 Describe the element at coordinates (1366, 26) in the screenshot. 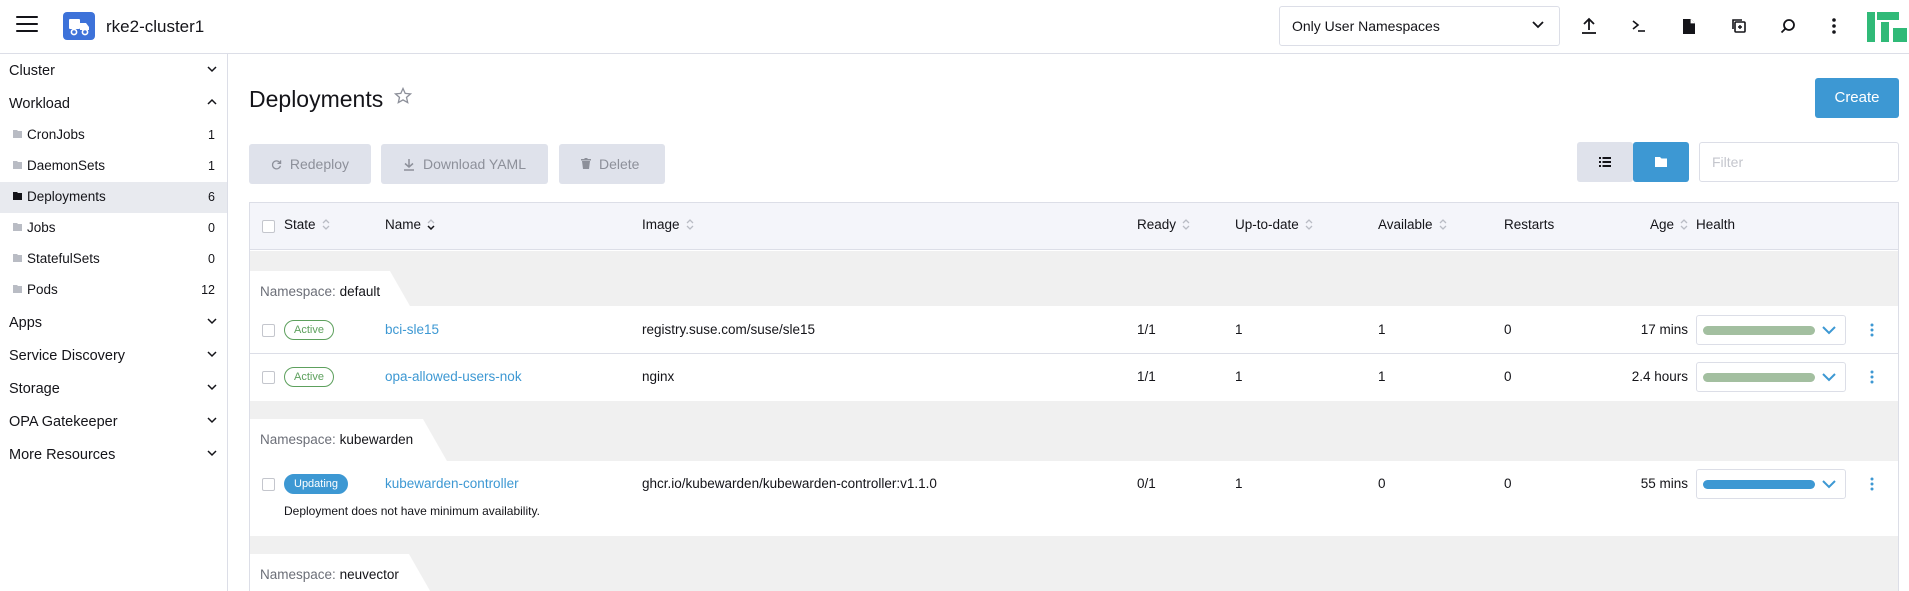

I see `namespace-filter-value: Only User Namespaces` at that location.